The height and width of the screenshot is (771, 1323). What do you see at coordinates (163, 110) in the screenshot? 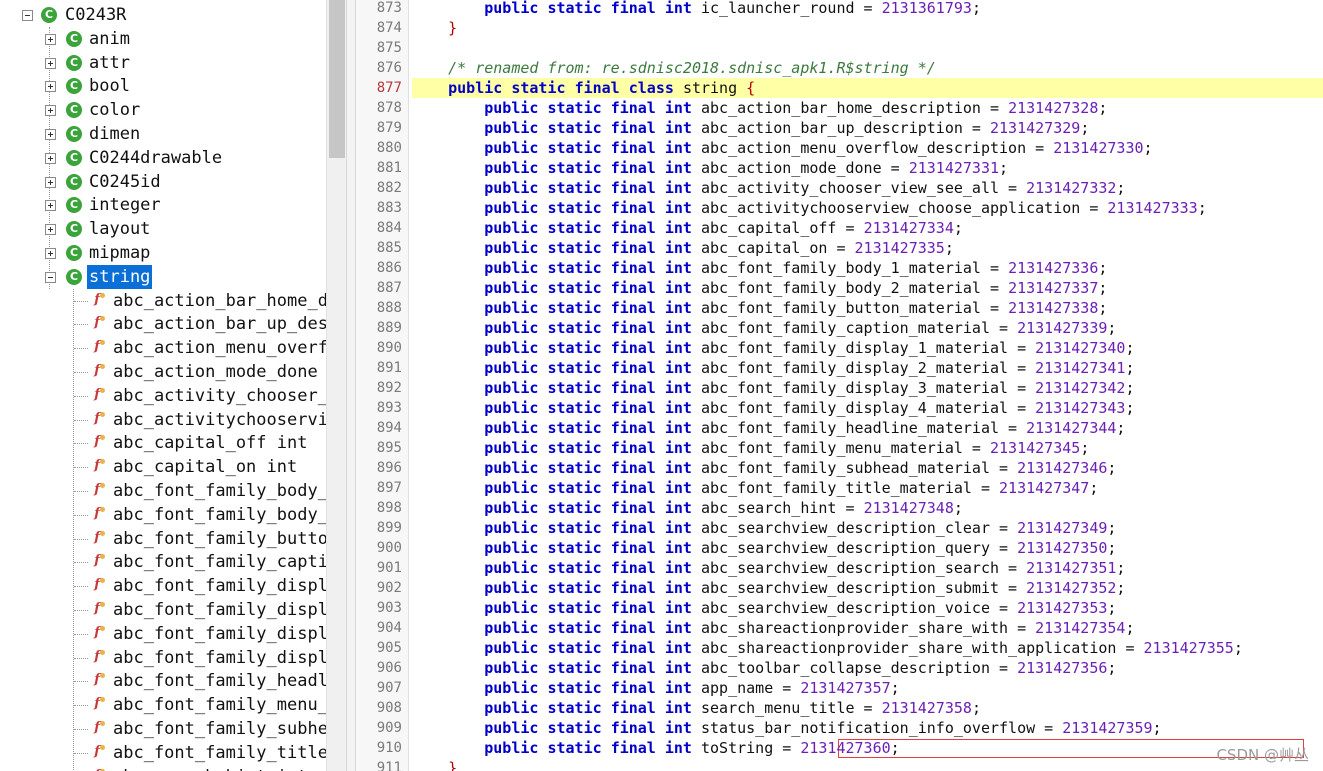
I see `tree-node-color: Ccolor` at bounding box center [163, 110].